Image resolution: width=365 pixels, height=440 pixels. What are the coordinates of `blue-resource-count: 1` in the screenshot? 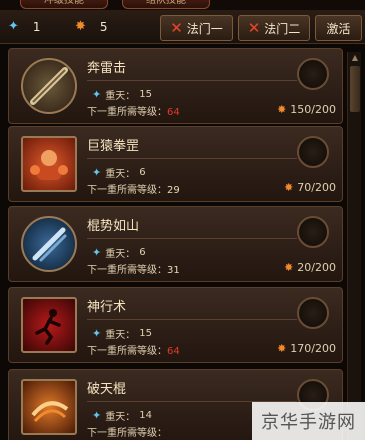 It's located at (36, 26).